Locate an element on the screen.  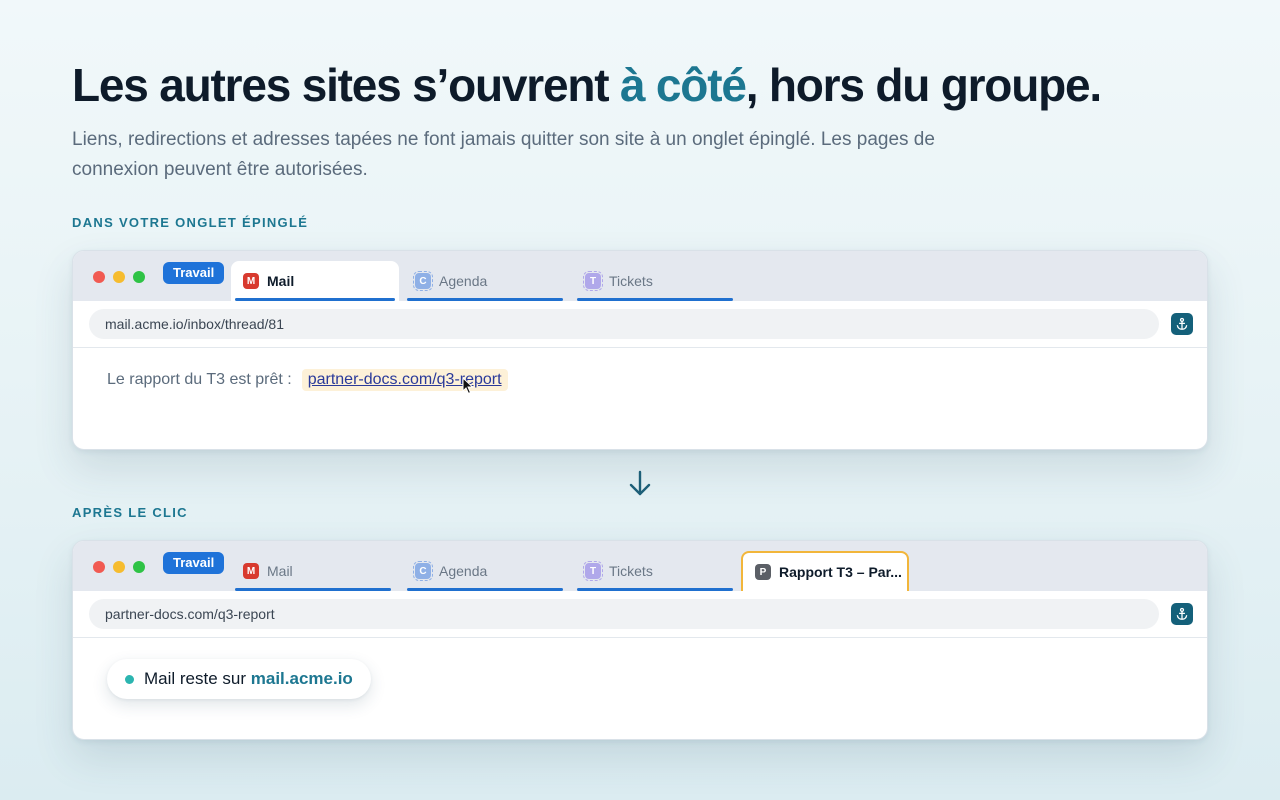
status-text: Mail reste sur mail.acme.io is located at coordinates (248, 679).